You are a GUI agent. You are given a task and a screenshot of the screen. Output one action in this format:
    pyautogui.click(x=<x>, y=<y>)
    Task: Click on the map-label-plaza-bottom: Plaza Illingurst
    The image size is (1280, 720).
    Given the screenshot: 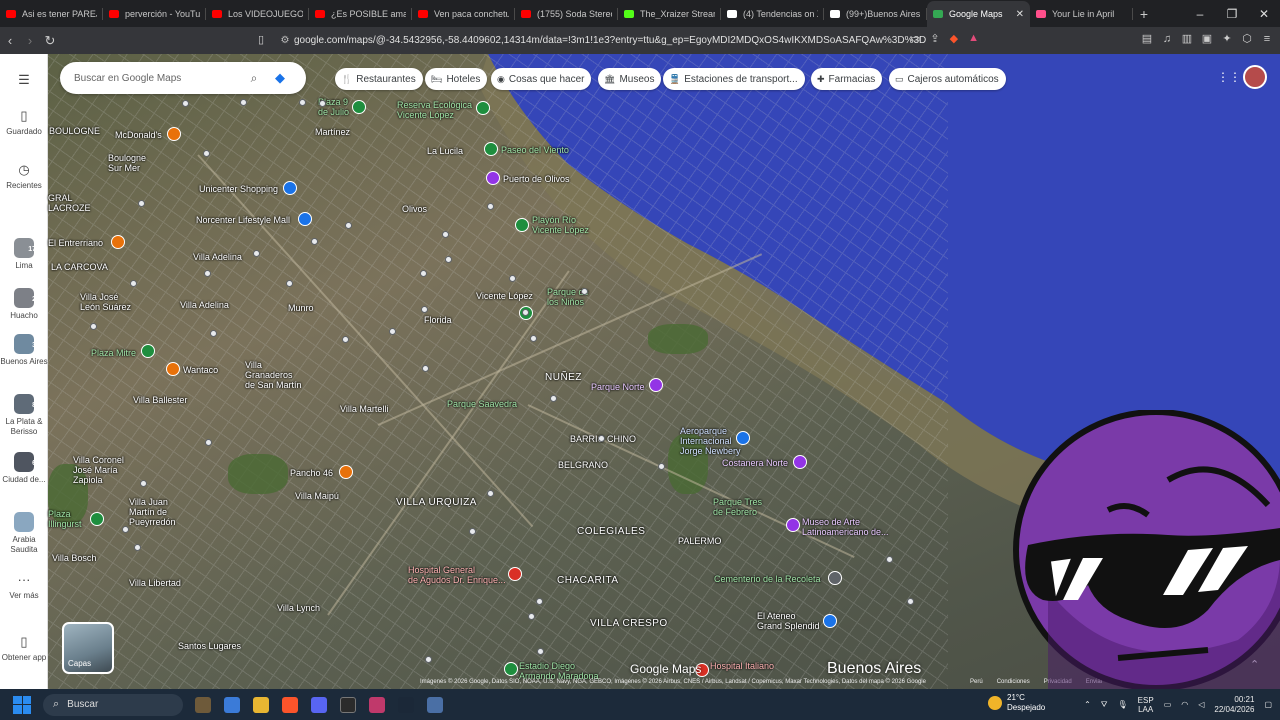 What is the action you would take?
    pyautogui.click(x=65, y=519)
    